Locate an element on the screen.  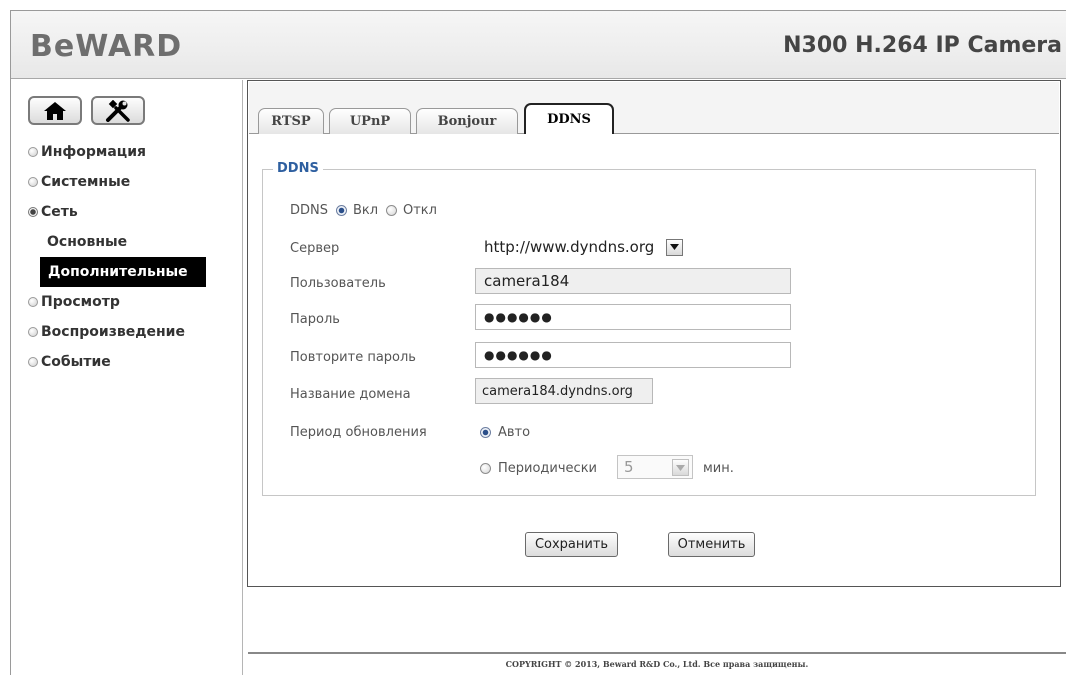
period-periodic-radio is located at coordinates (485, 468).